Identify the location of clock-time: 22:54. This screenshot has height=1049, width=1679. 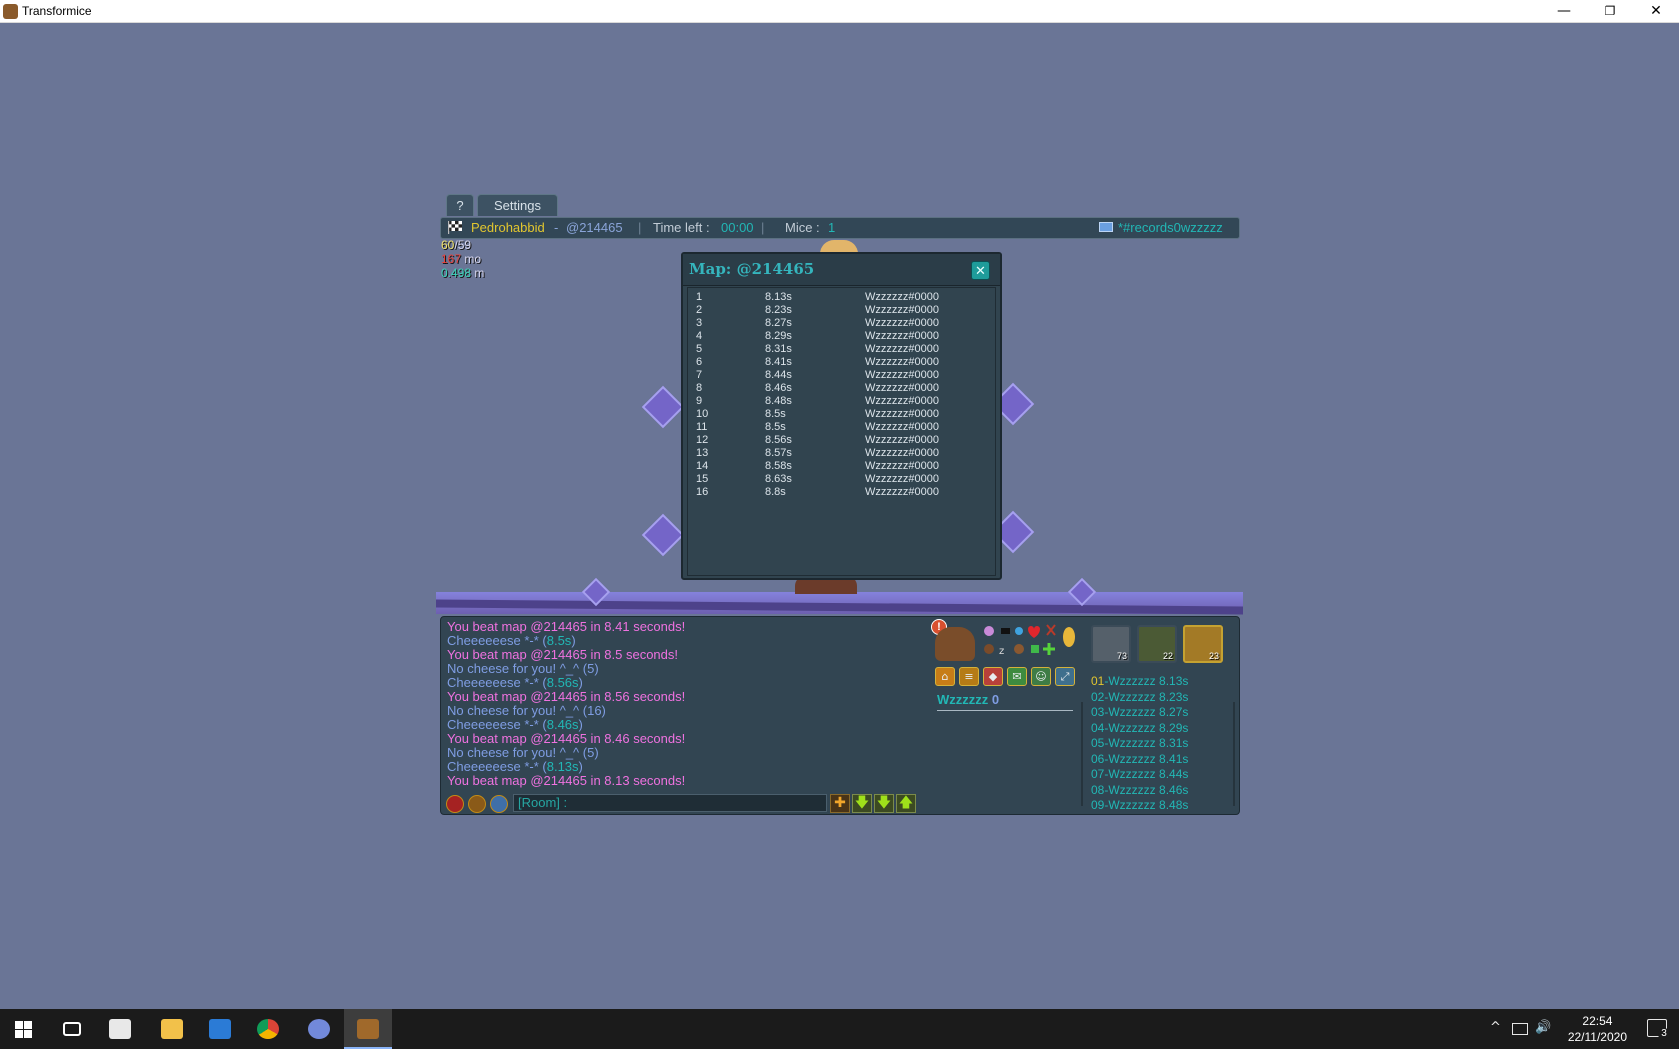
(1597, 1021).